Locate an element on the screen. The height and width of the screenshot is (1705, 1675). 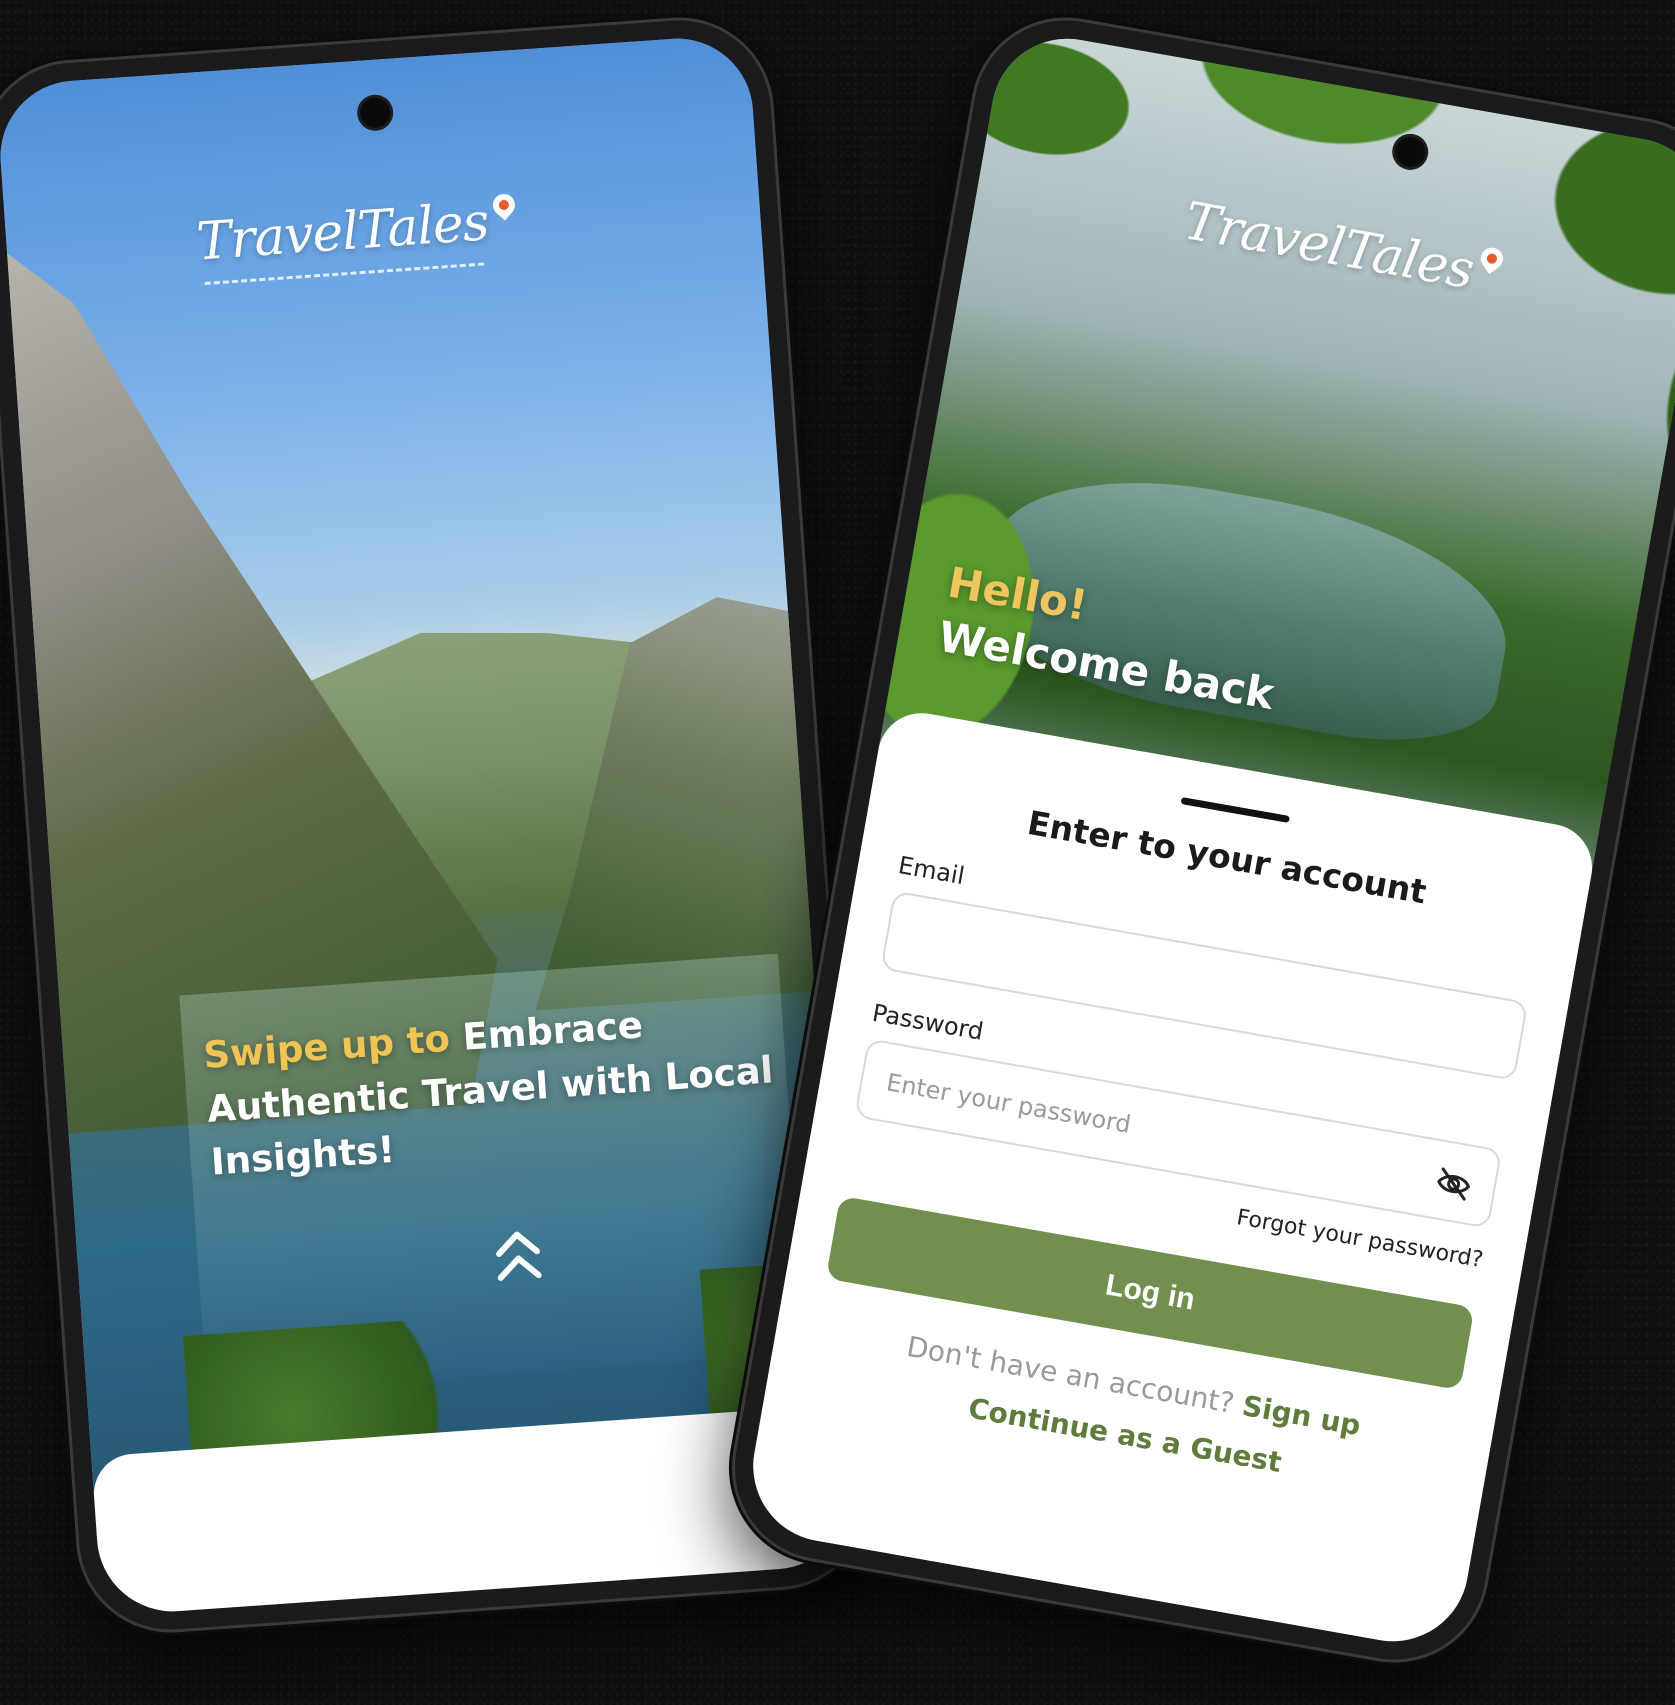
password-label: Password is located at coordinates (928, 1022).